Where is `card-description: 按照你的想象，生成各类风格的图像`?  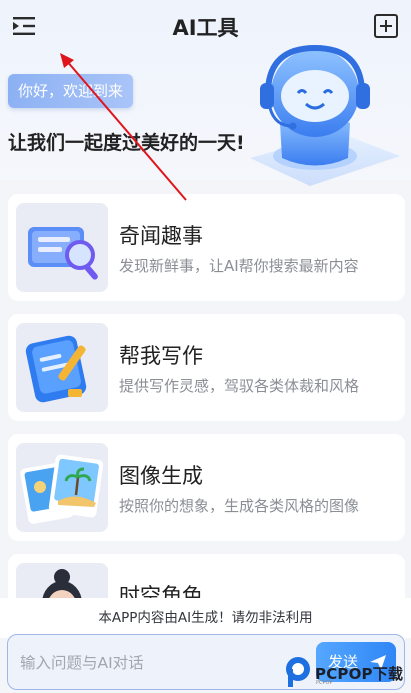 card-description: 按照你的想象，生成各类风格的图像 is located at coordinates (239, 506).